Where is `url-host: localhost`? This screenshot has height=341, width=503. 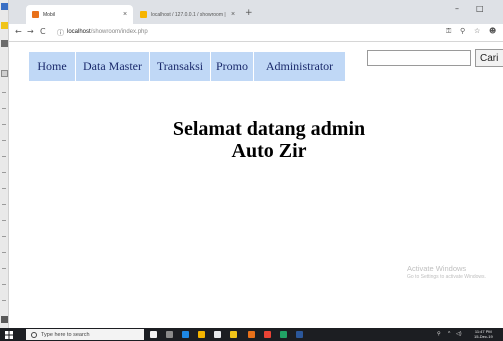 url-host: localhost is located at coordinates (79, 32).